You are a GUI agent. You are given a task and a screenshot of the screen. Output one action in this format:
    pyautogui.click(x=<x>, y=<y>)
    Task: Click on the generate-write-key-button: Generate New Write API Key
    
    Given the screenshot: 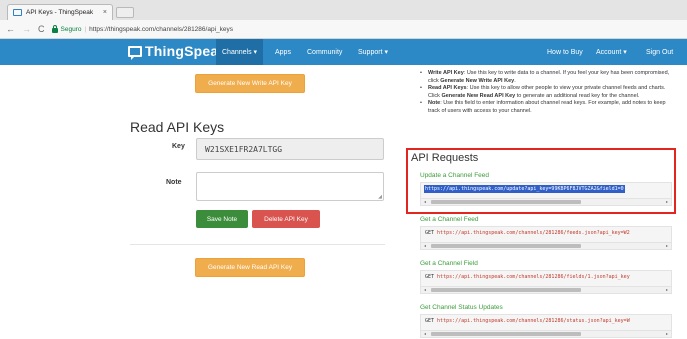 What is the action you would take?
    pyautogui.click(x=250, y=83)
    